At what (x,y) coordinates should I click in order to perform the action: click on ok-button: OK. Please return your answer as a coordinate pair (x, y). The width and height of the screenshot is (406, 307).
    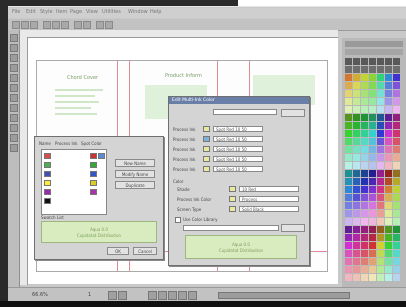
    Looking at the image, I should click on (118, 251).